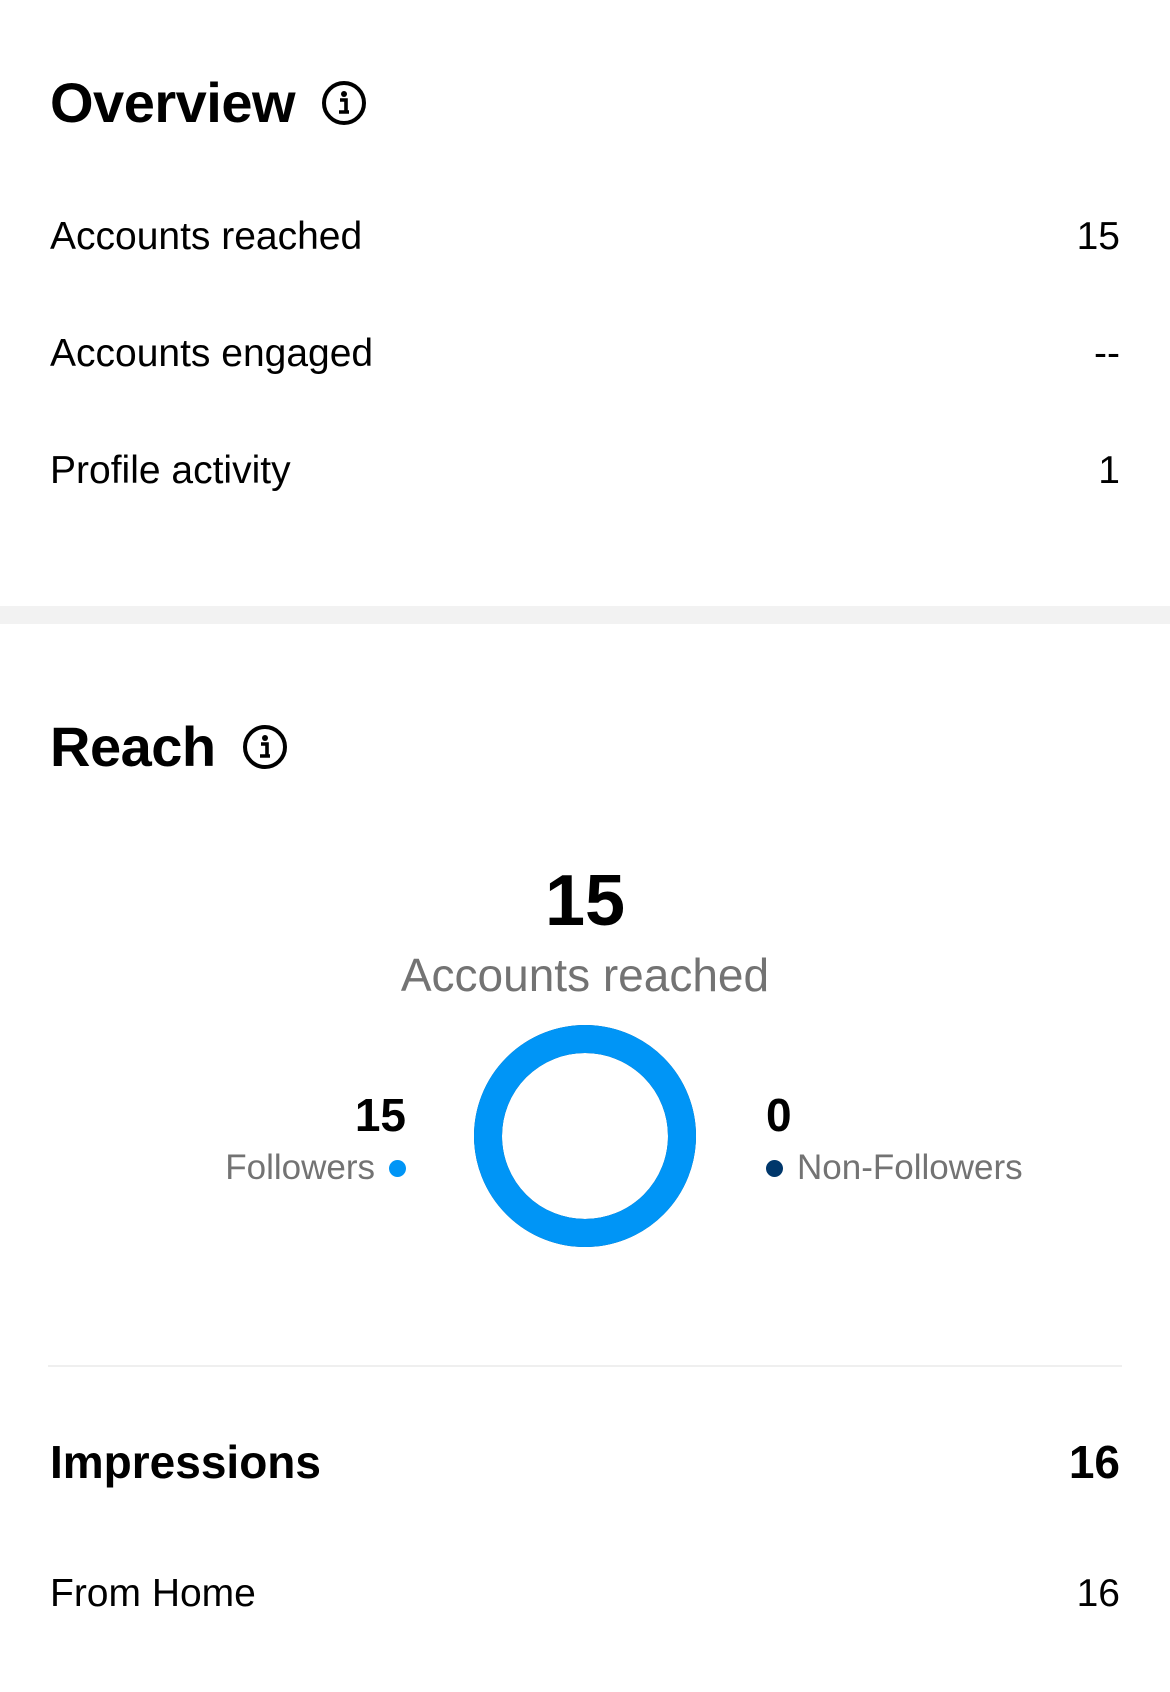 The height and width of the screenshot is (1692, 1170). I want to click on divider, so click(585, 1366).